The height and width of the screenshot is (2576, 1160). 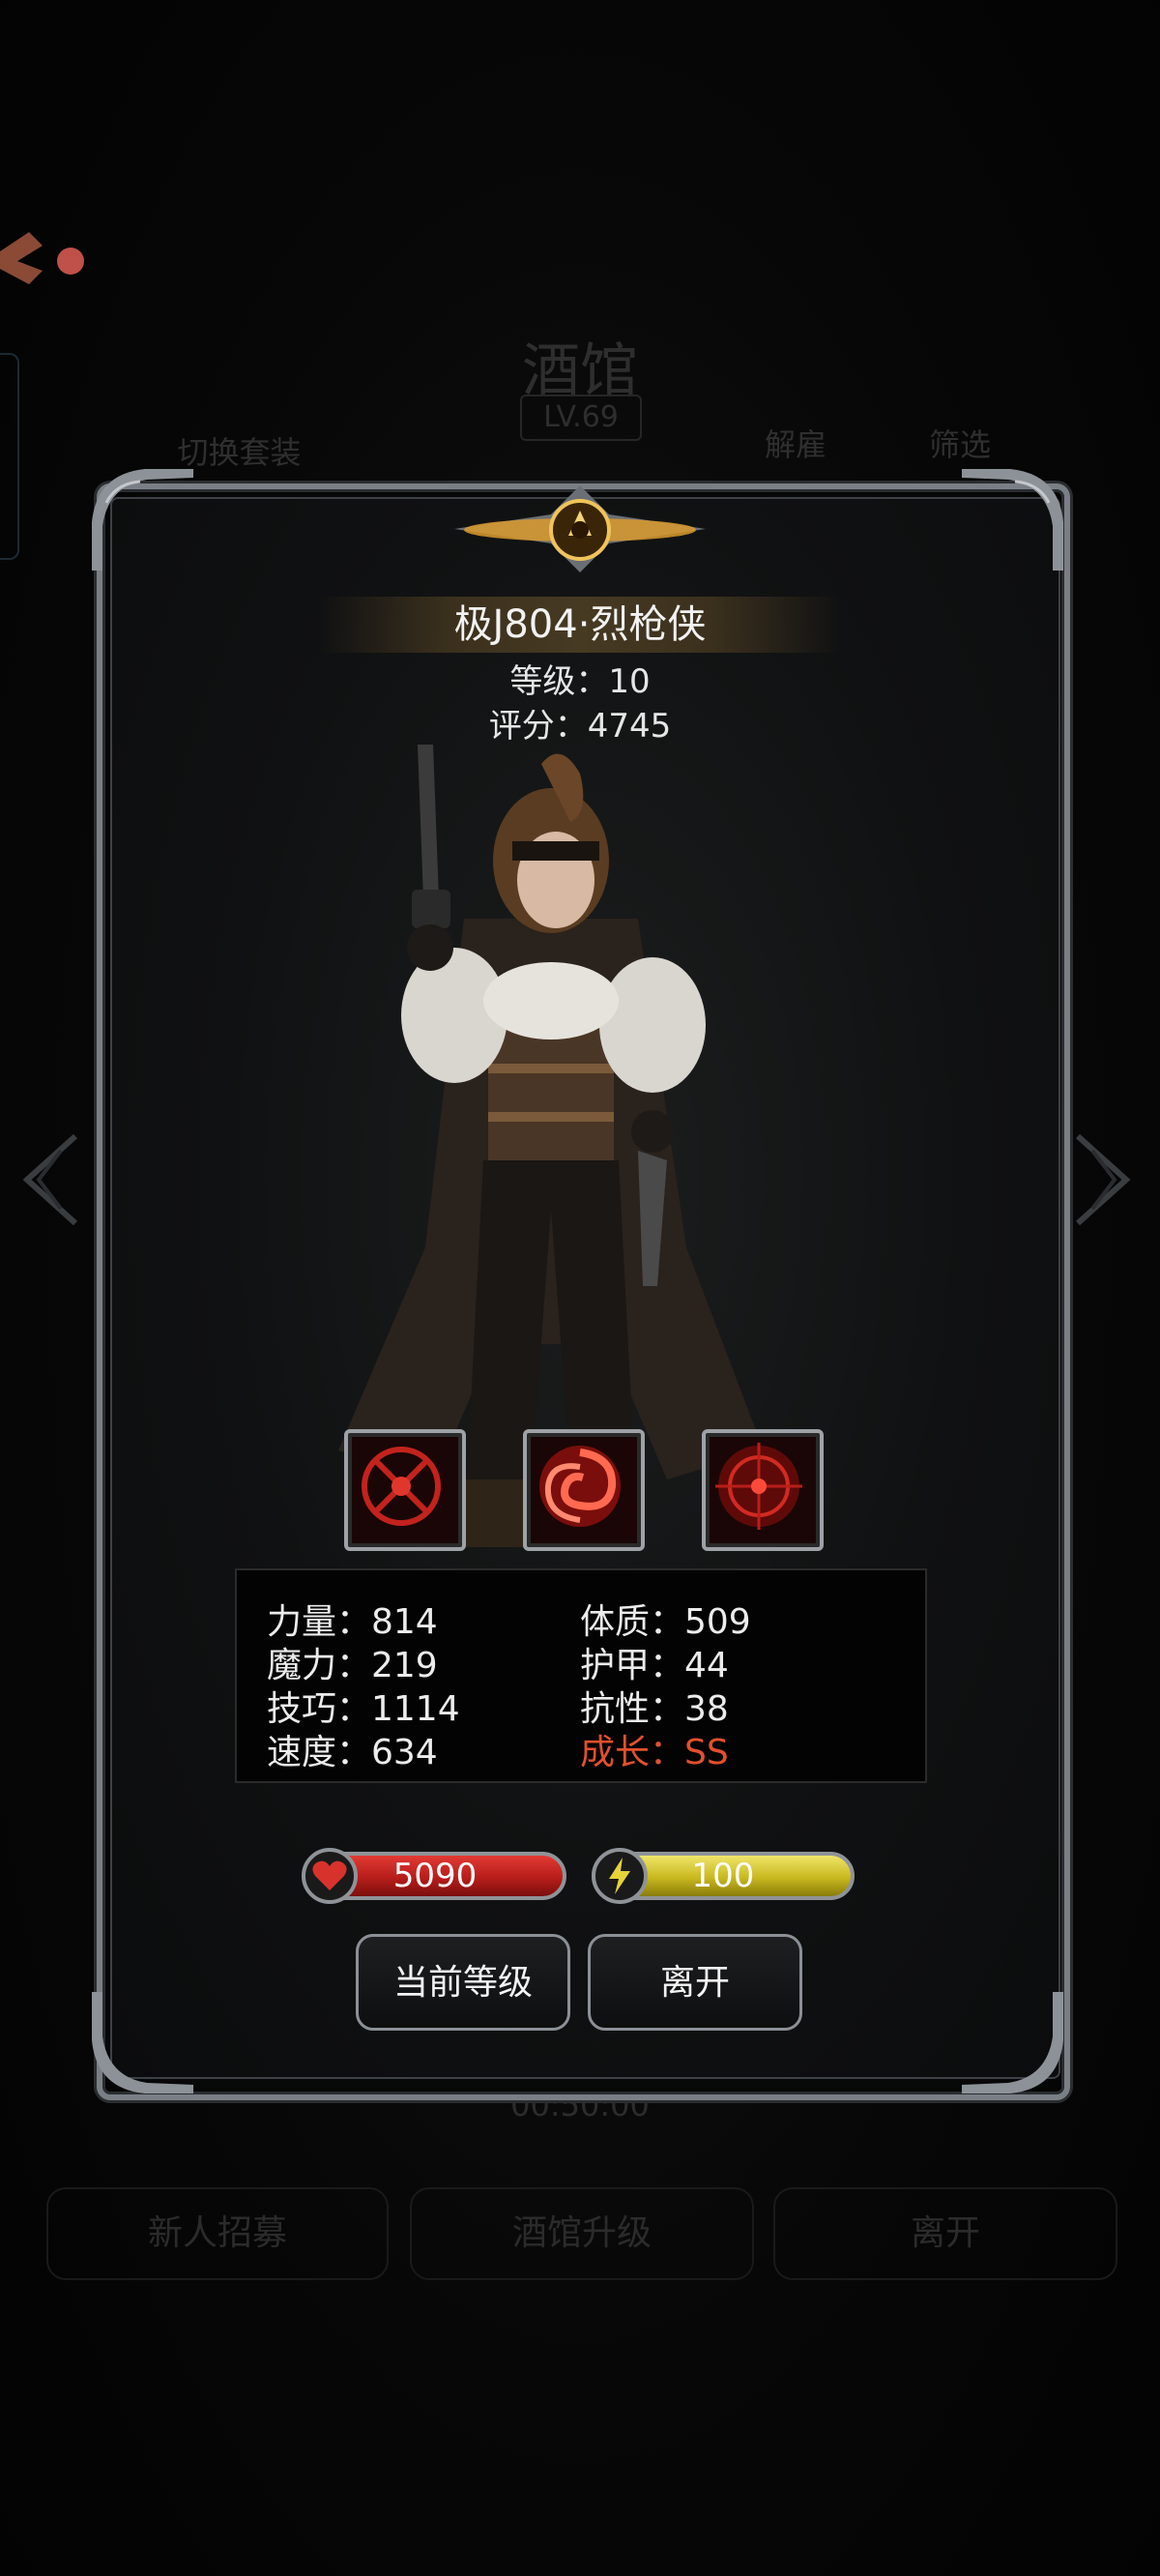 What do you see at coordinates (758, 1486) in the screenshot?
I see `target-icon` at bounding box center [758, 1486].